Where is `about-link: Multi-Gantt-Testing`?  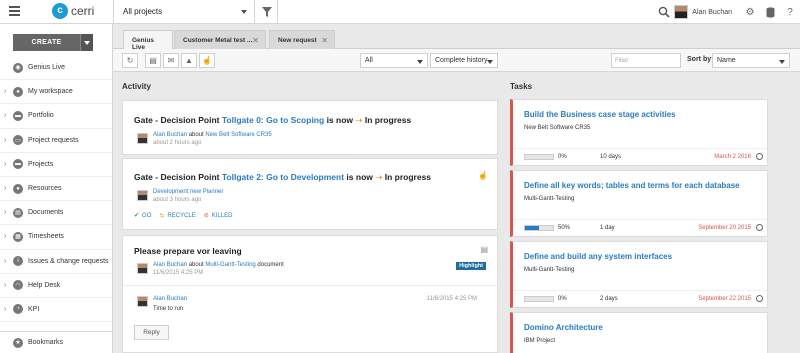
about-link: Multi-Gantt-Testing is located at coordinates (230, 265).